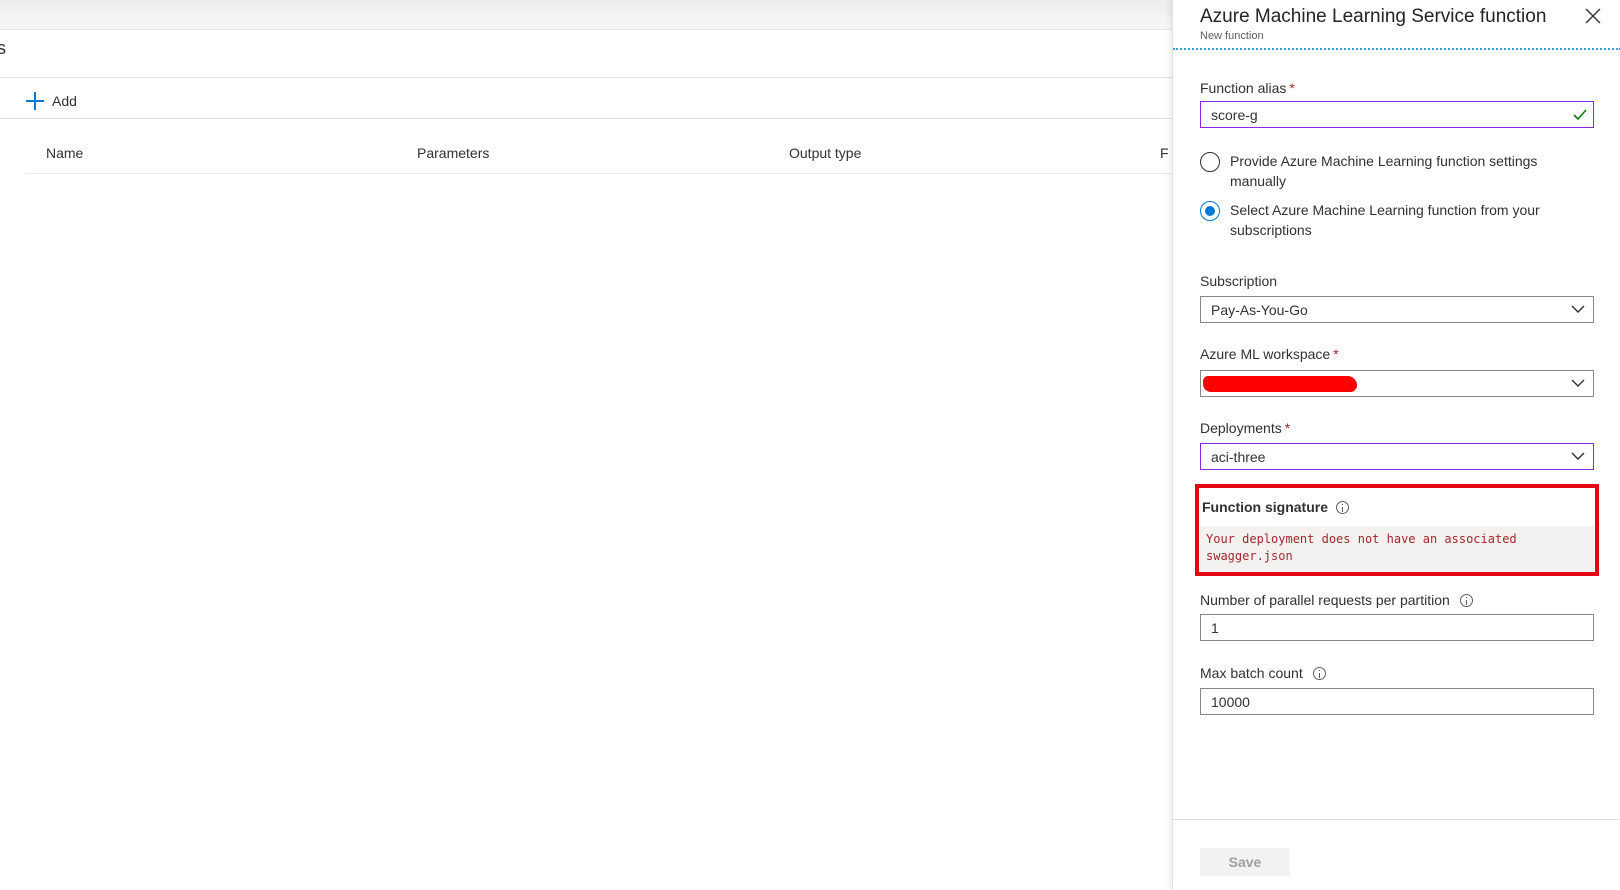  What do you see at coordinates (825, 153) in the screenshot?
I see `column-header-output-type: Output type` at bounding box center [825, 153].